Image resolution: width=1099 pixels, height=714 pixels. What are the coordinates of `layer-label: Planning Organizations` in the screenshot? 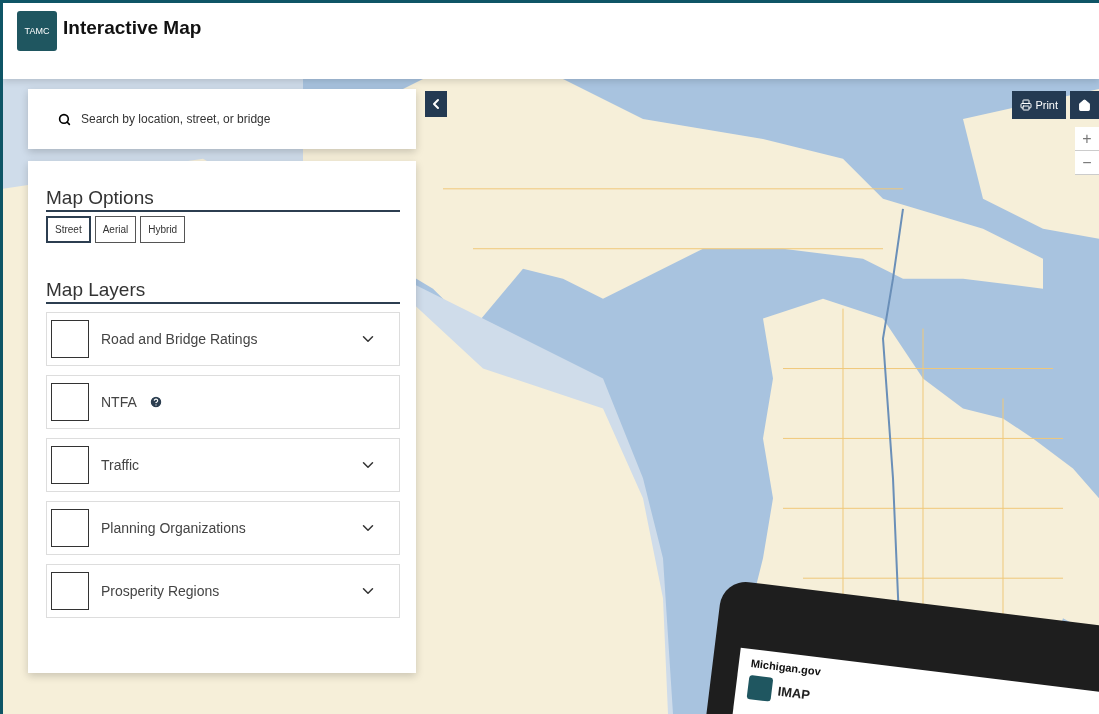 It's located at (173, 528).